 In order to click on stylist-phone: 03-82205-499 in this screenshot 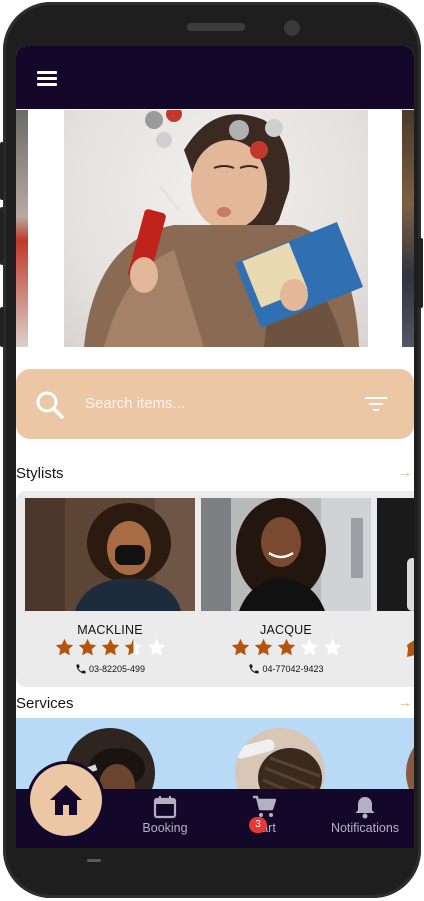, I will do `click(110, 669)`.